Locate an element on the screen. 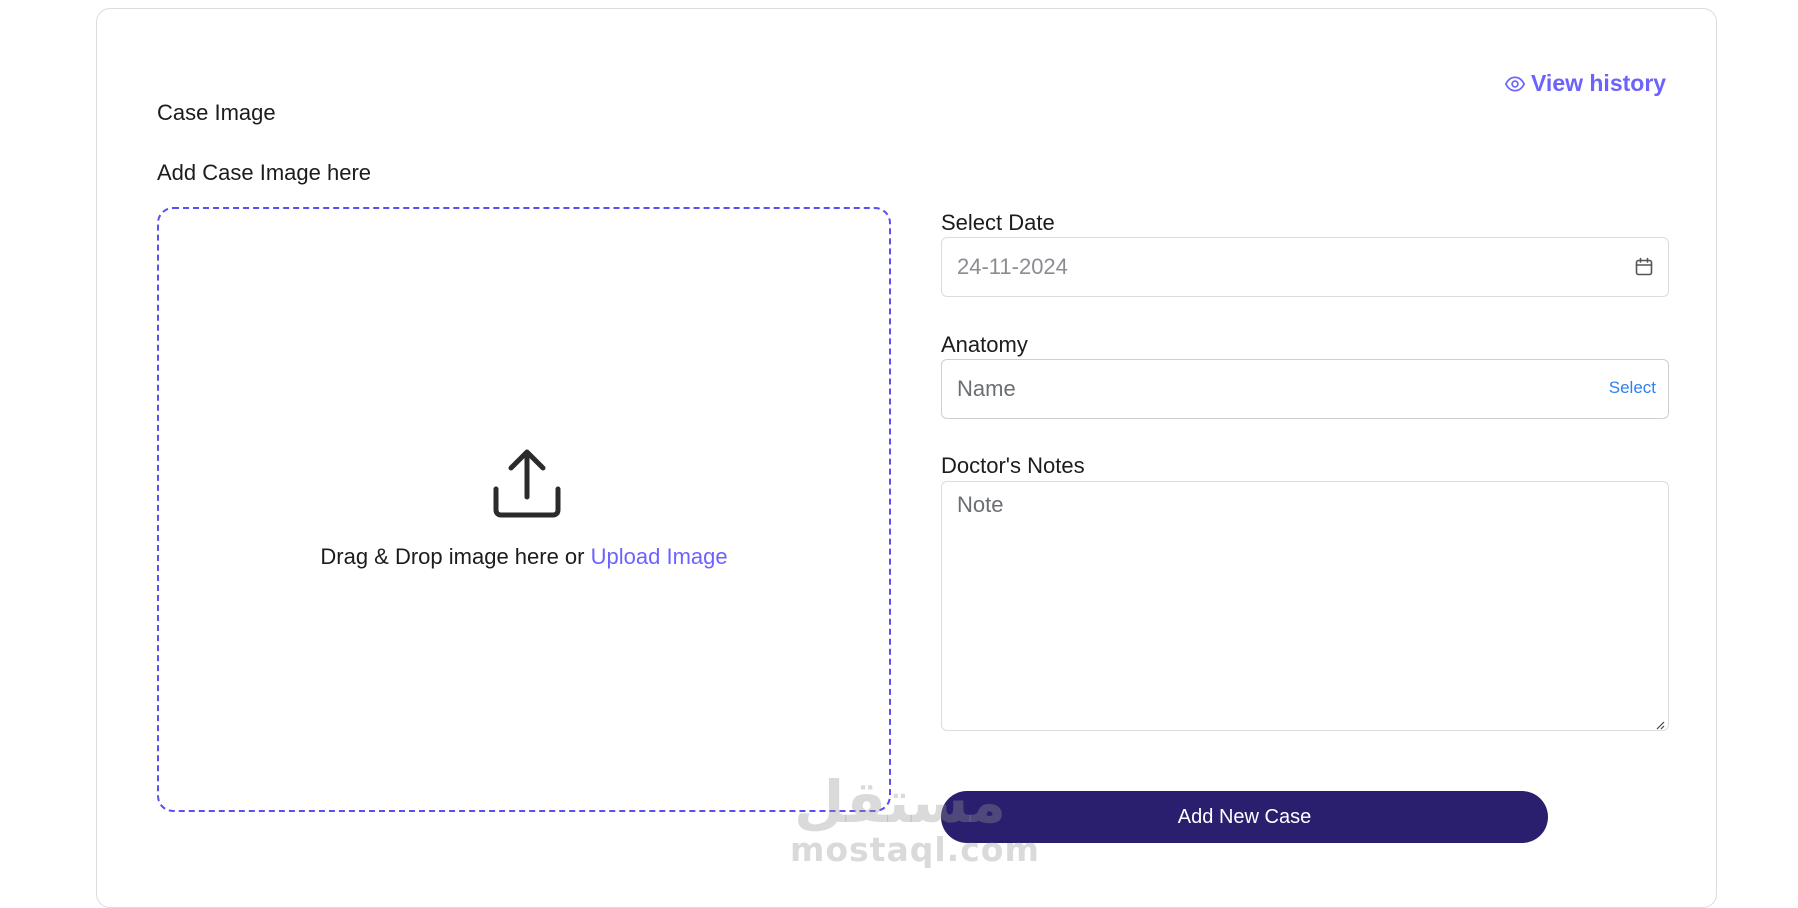 The height and width of the screenshot is (908, 1798). date-value: 24-11-2024 is located at coordinates (1012, 266).